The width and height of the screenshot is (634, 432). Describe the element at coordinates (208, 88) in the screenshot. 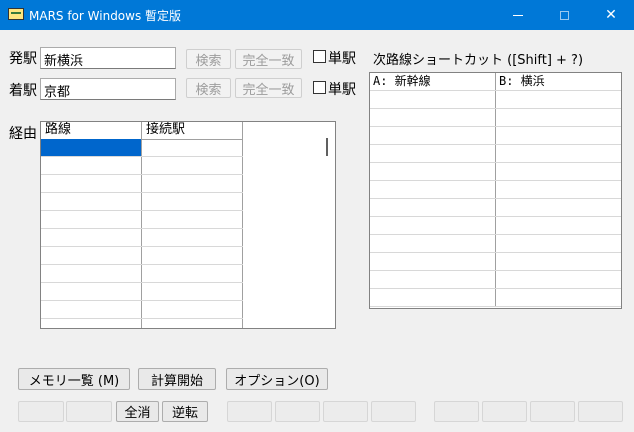

I see `arrival-search-button: 検索` at that location.